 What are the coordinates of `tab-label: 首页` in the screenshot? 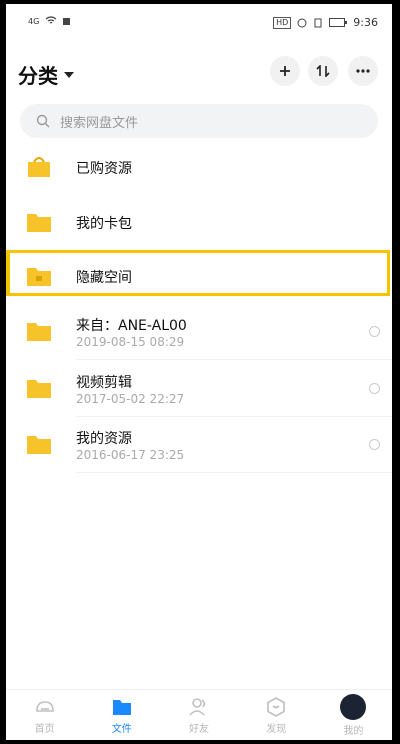 It's located at (44, 729).